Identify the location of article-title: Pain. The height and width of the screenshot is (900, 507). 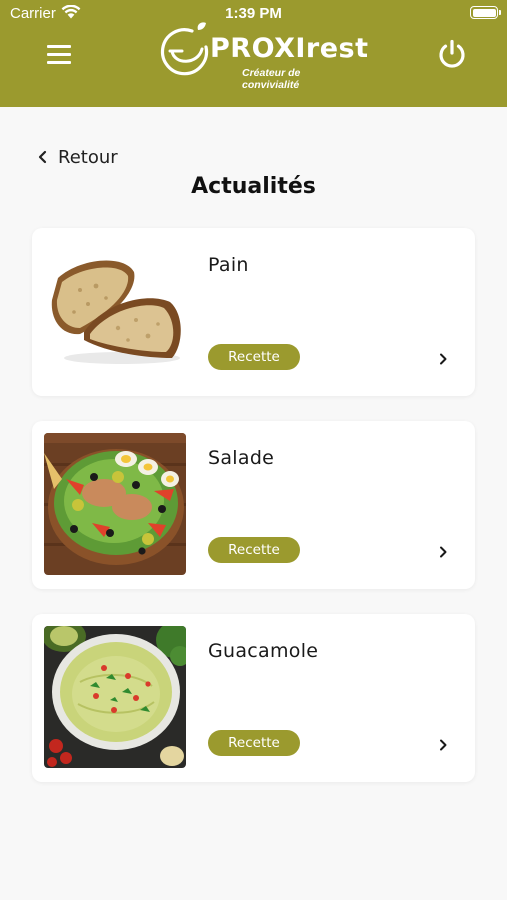
(228, 265).